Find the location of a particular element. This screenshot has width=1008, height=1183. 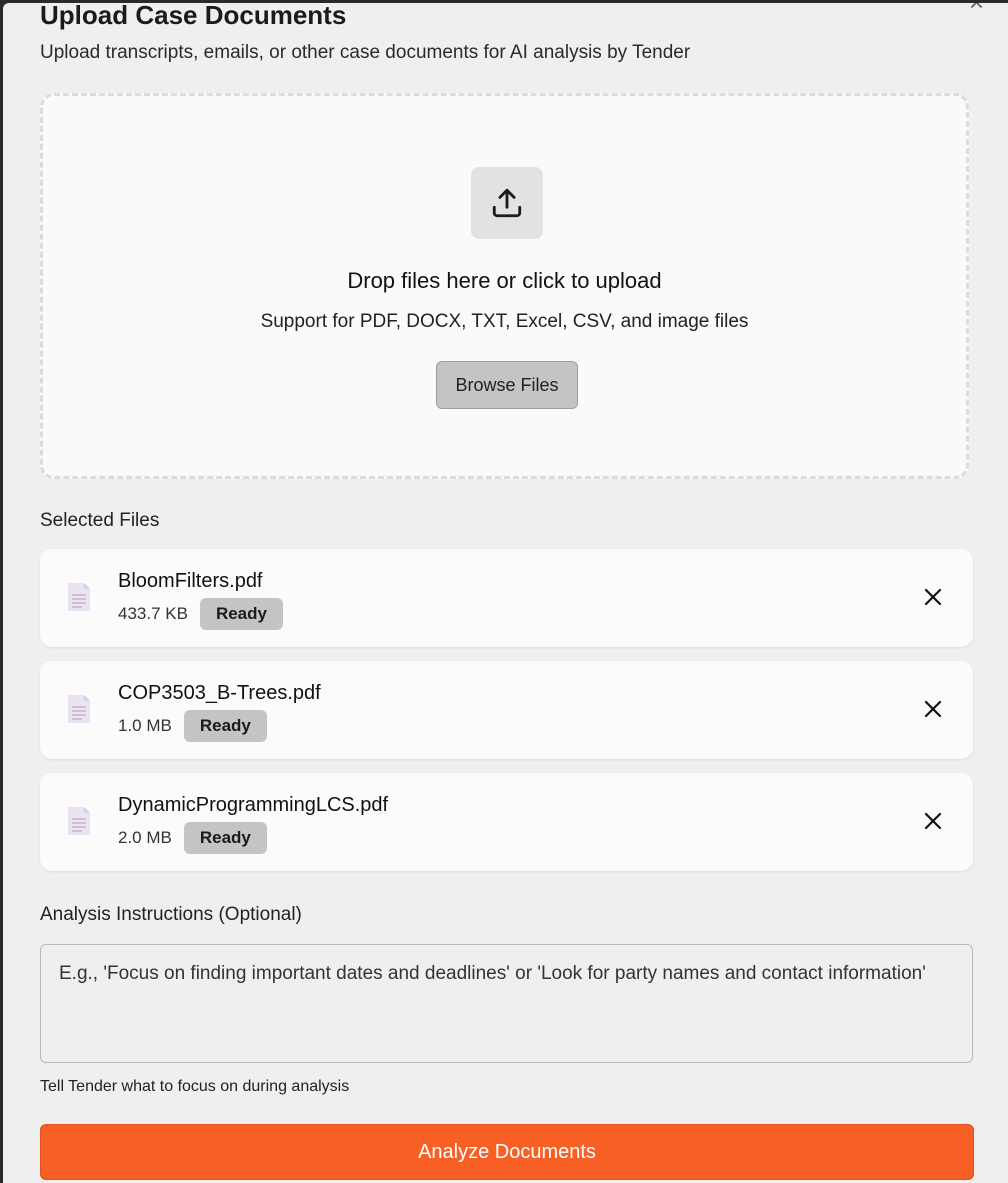

dropzone-title: Drop files here or click to upload is located at coordinates (504, 280).